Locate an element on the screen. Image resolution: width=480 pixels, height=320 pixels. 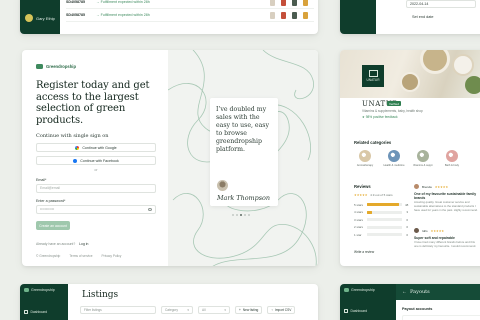
rating-text: 4.9 out of 5 stars is located at coordinates (381, 195).